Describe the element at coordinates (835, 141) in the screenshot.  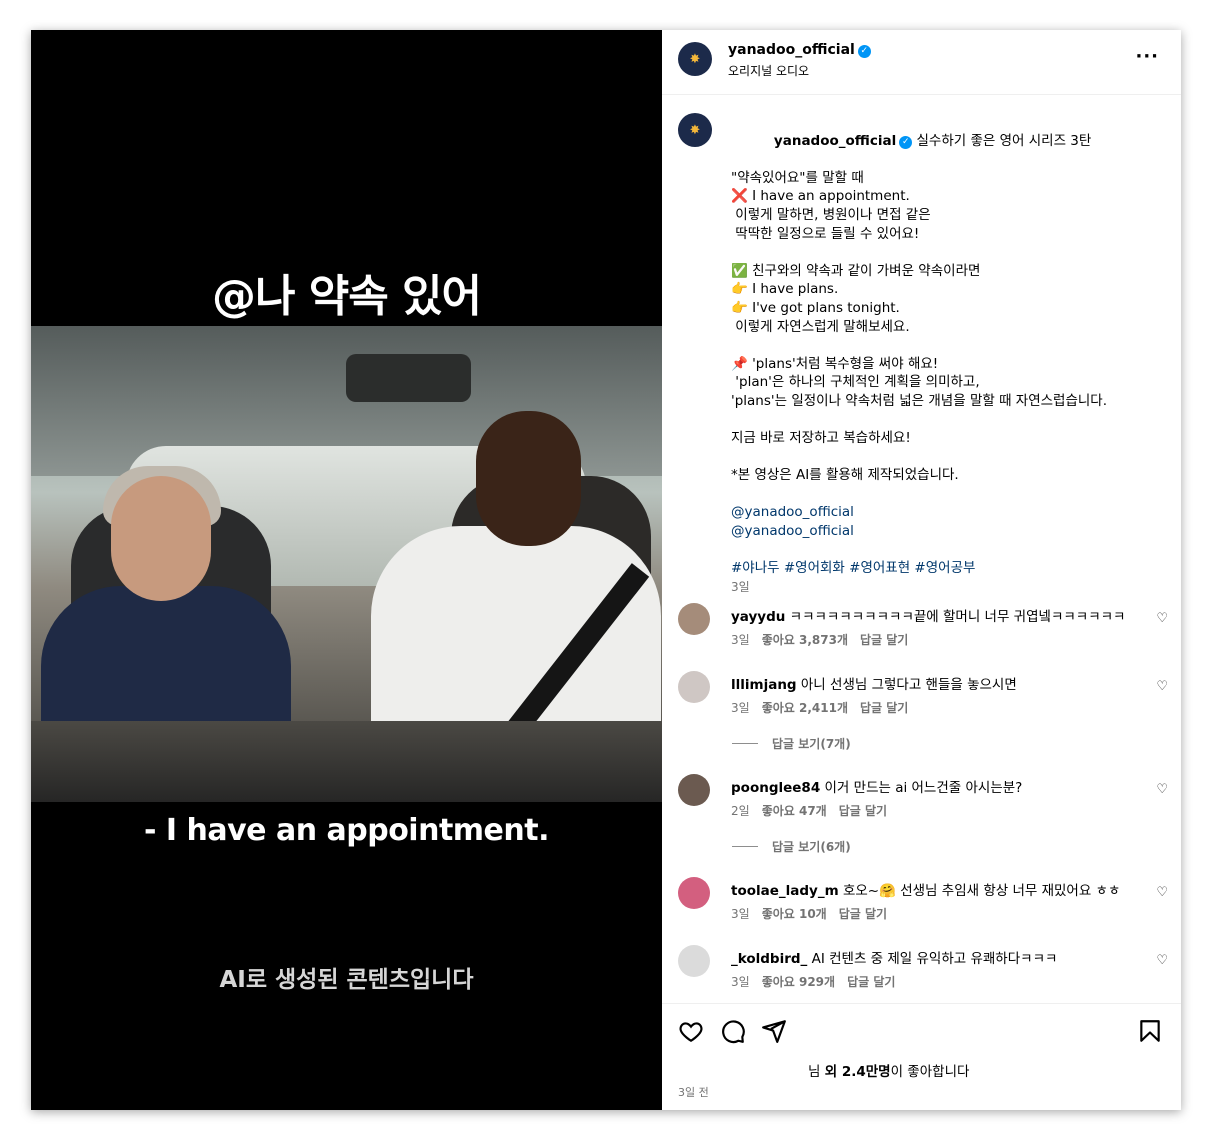
I see `caption-username: yanadoo_official` at that location.